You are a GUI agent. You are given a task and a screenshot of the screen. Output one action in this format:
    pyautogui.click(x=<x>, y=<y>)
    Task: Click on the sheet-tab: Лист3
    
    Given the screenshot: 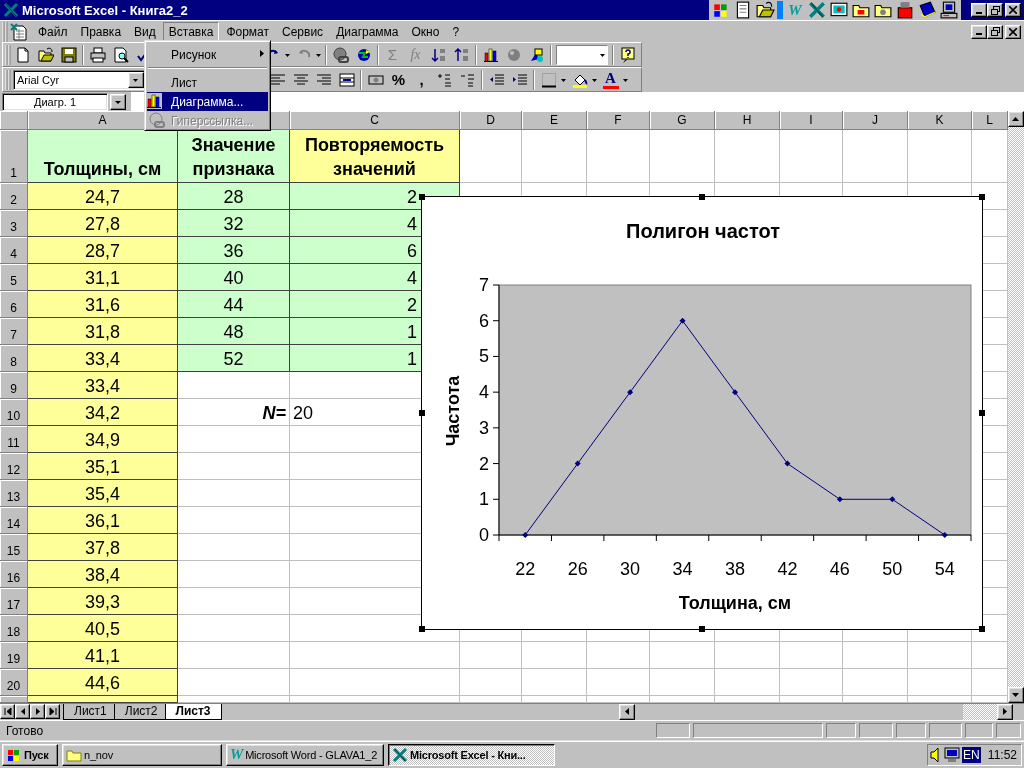 What is the action you would take?
    pyautogui.click(x=193, y=712)
    